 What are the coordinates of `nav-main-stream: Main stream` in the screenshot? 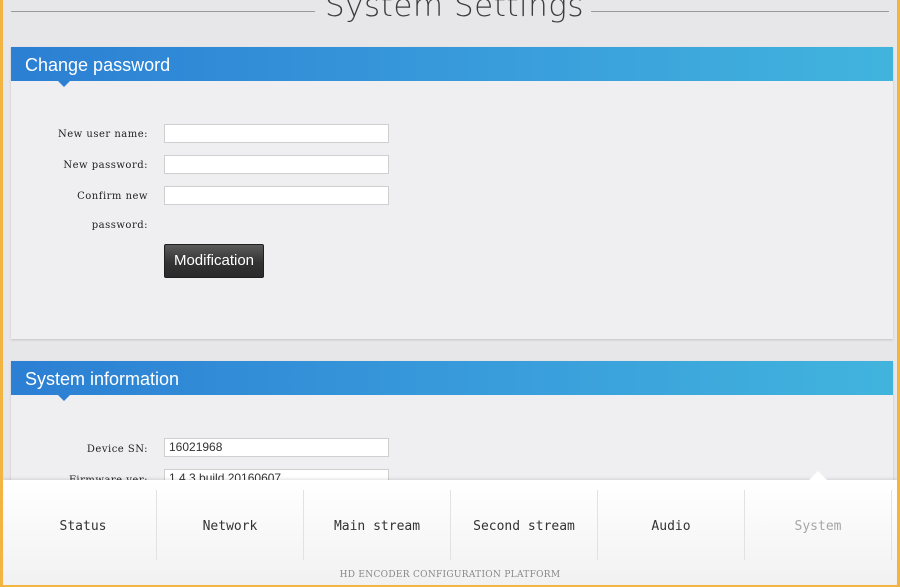 It's located at (377, 525).